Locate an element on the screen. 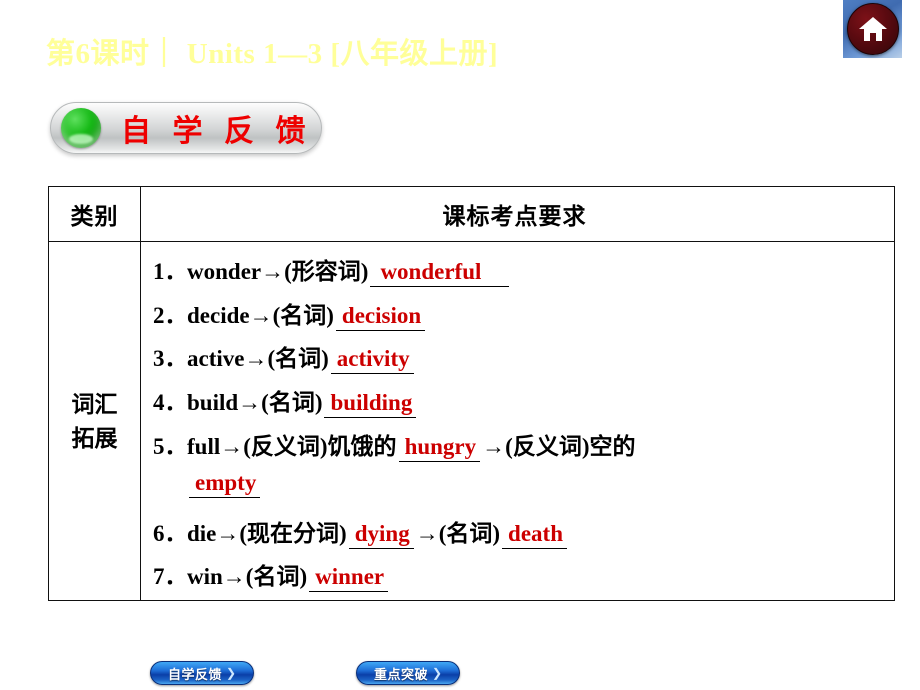  table-header-category-cell: 类别 is located at coordinates (95, 214).